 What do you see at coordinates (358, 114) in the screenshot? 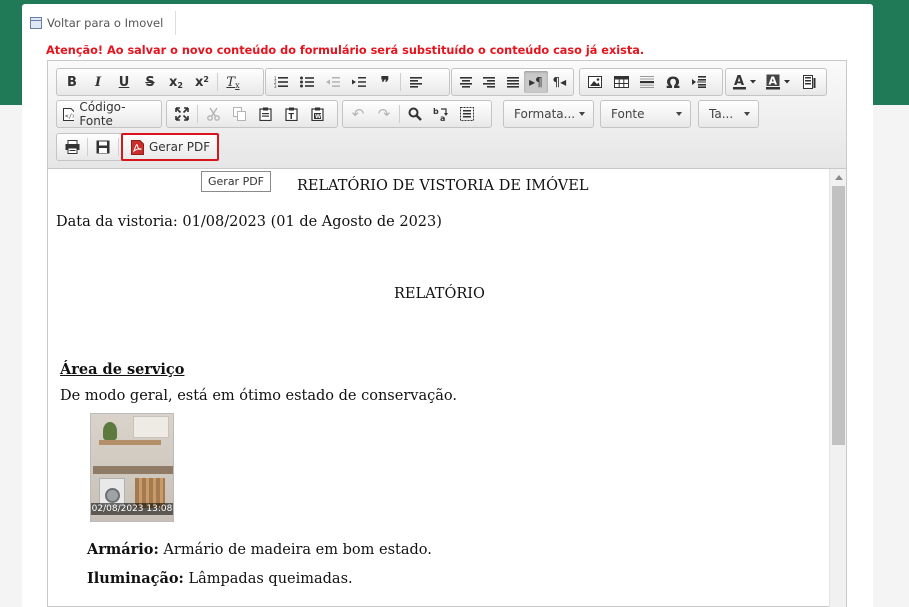
I see `undo-icon: ↶` at bounding box center [358, 114].